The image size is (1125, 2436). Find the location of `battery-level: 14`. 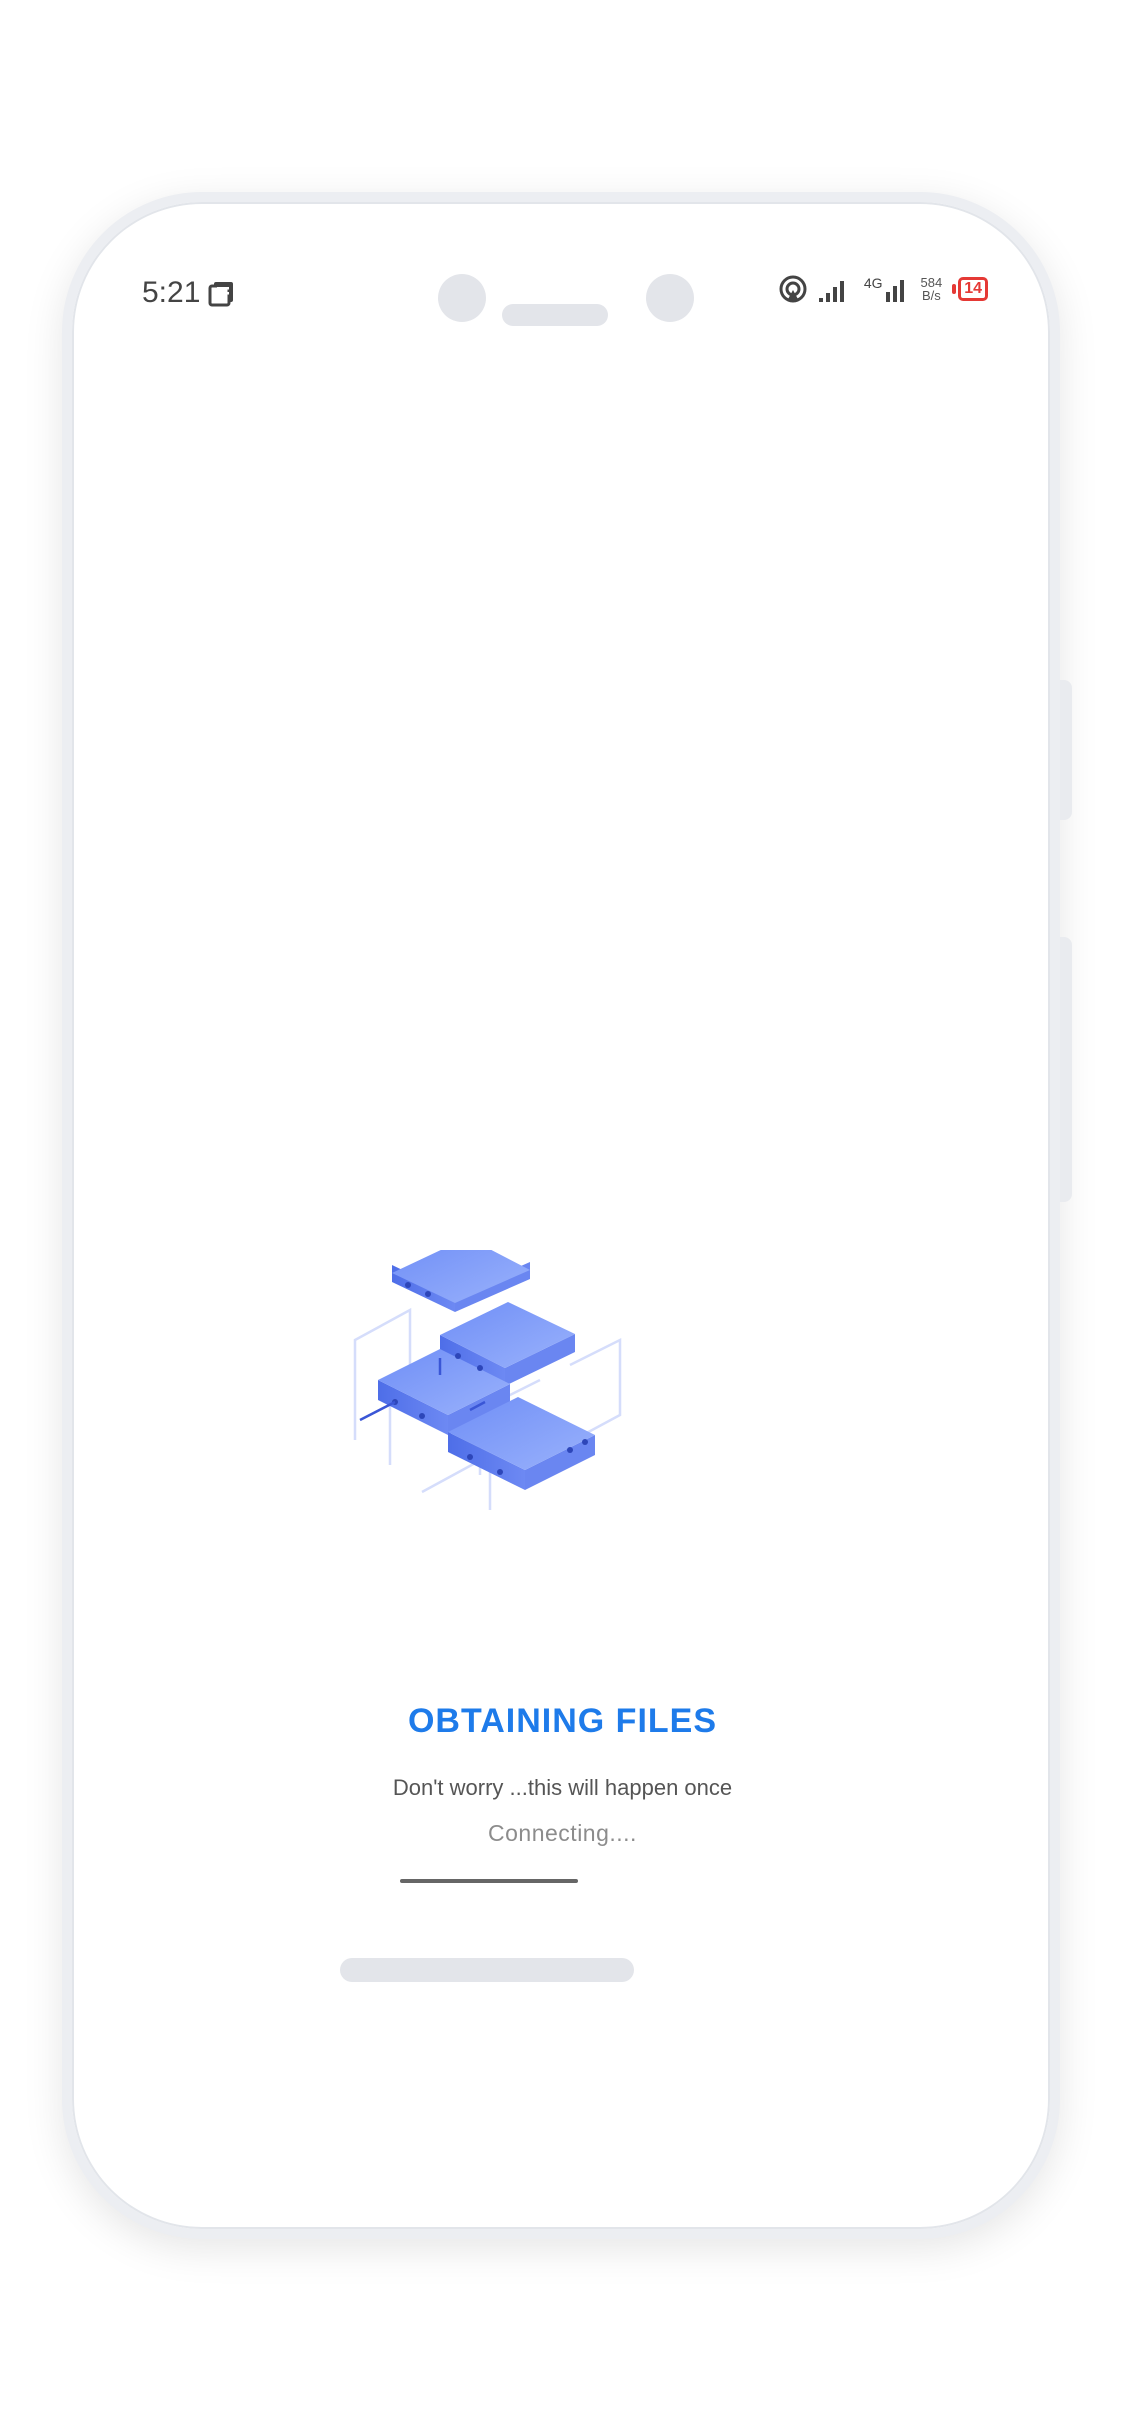

battery-level: 14 is located at coordinates (973, 289).